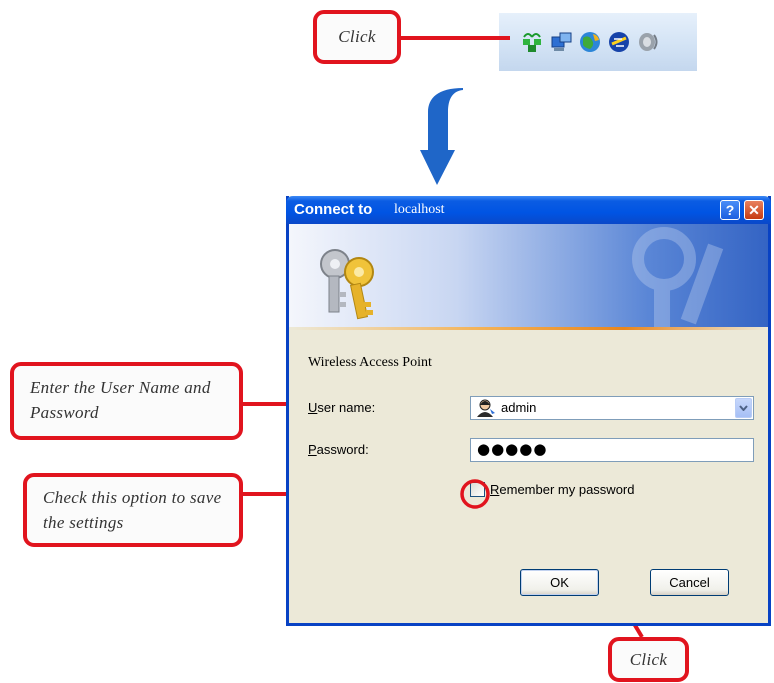 This screenshot has width=774, height=683. I want to click on password-field: ●●●●●, so click(612, 450).